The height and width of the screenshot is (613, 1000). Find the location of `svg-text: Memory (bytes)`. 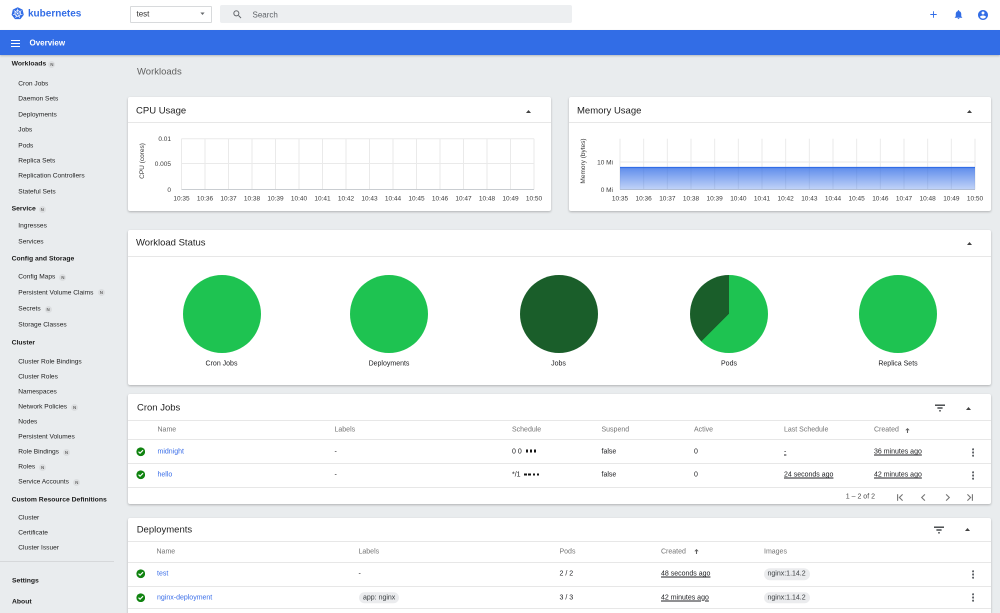

svg-text: Memory (bytes) is located at coordinates (583, 160).